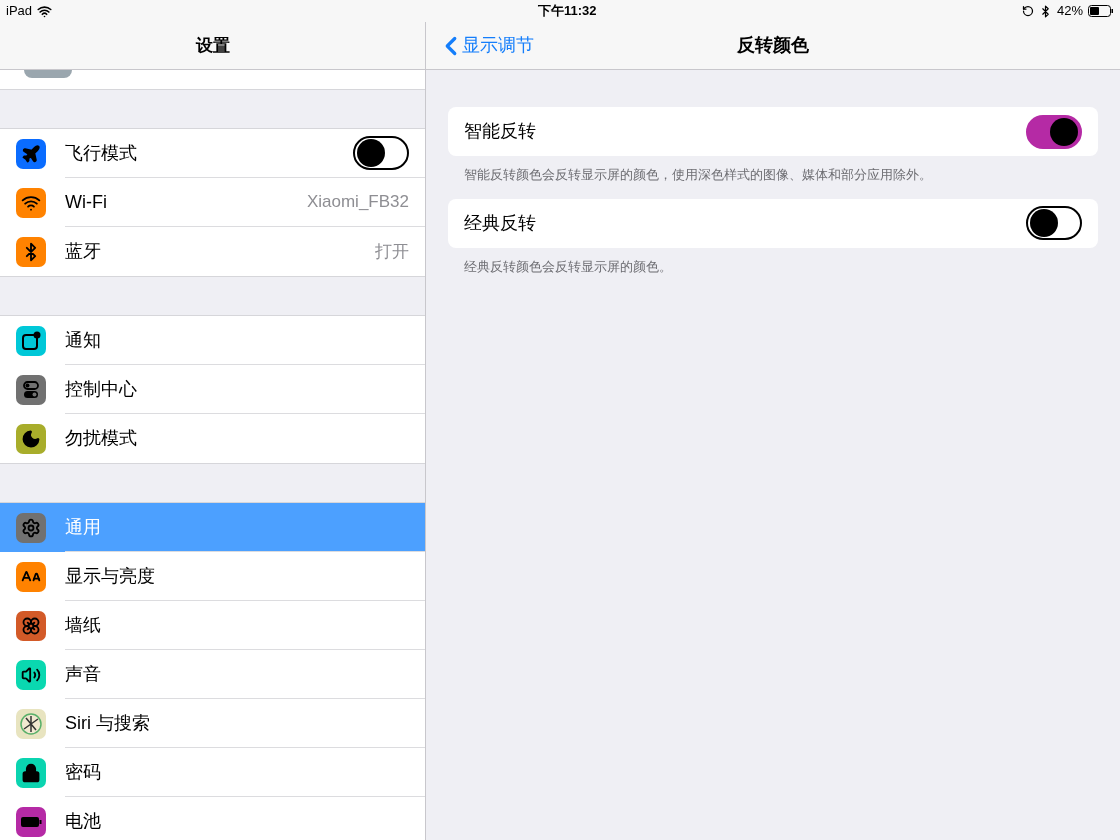 The width and height of the screenshot is (1120, 840). What do you see at coordinates (567, 11) in the screenshot?
I see `clock-time: 下午11:32` at bounding box center [567, 11].